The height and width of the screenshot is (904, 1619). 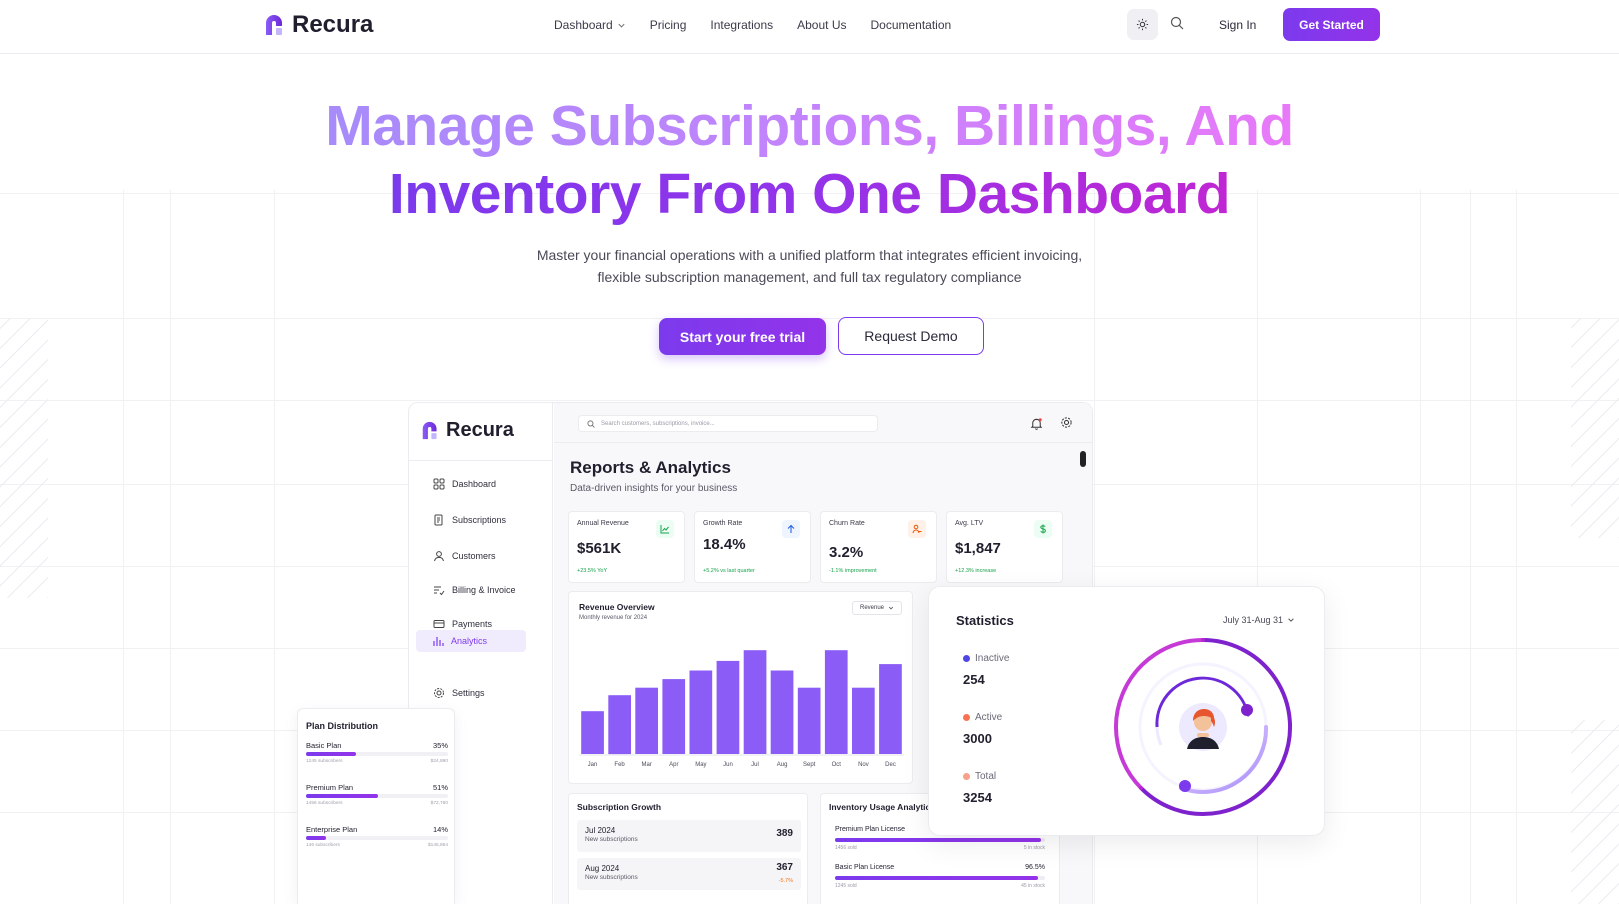 What do you see at coordinates (741, 25) in the screenshot?
I see `nav-integrations: Integrations` at bounding box center [741, 25].